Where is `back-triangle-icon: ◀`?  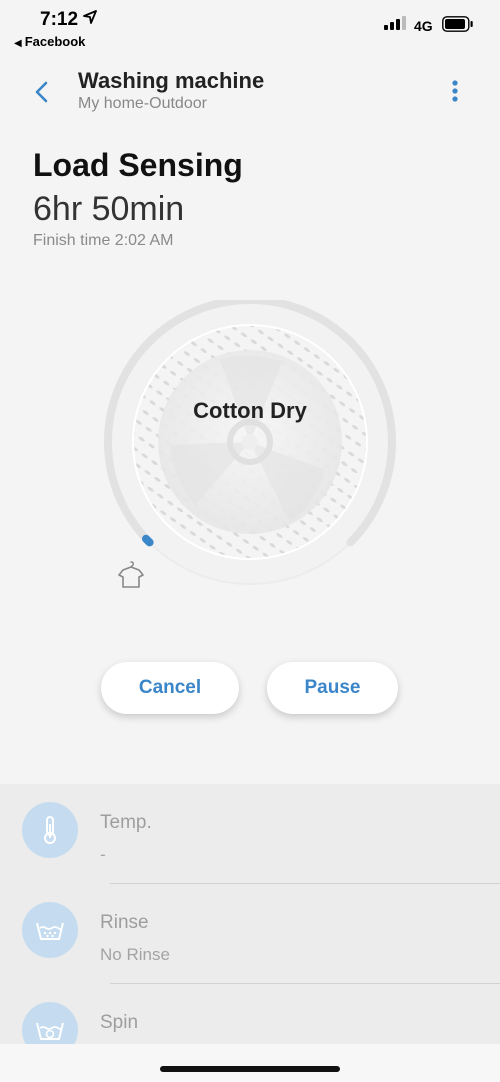 back-triangle-icon: ◀ is located at coordinates (18, 43).